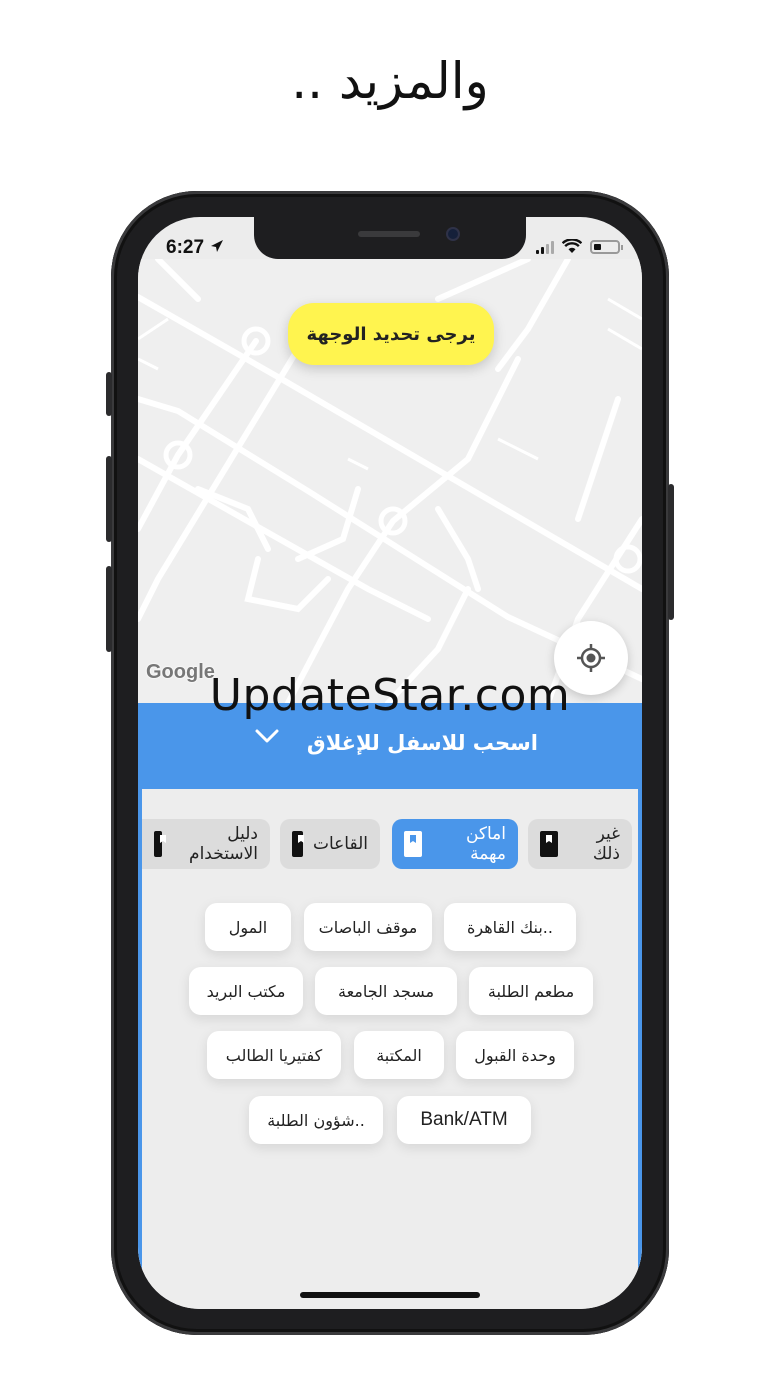 Image resolution: width=780 pixels, height=1387 pixels. Describe the element at coordinates (386, 991) in the screenshot. I see `place-chip-university-mosque: مسجد الجامعة` at that location.